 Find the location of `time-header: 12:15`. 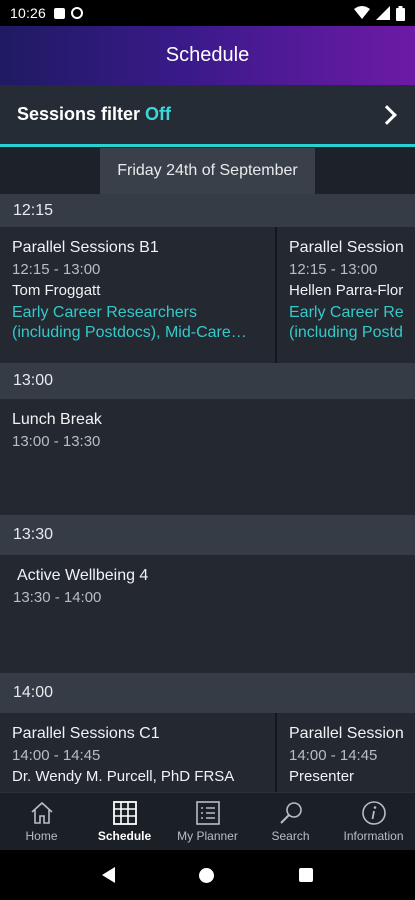

time-header: 12:15 is located at coordinates (207, 210).